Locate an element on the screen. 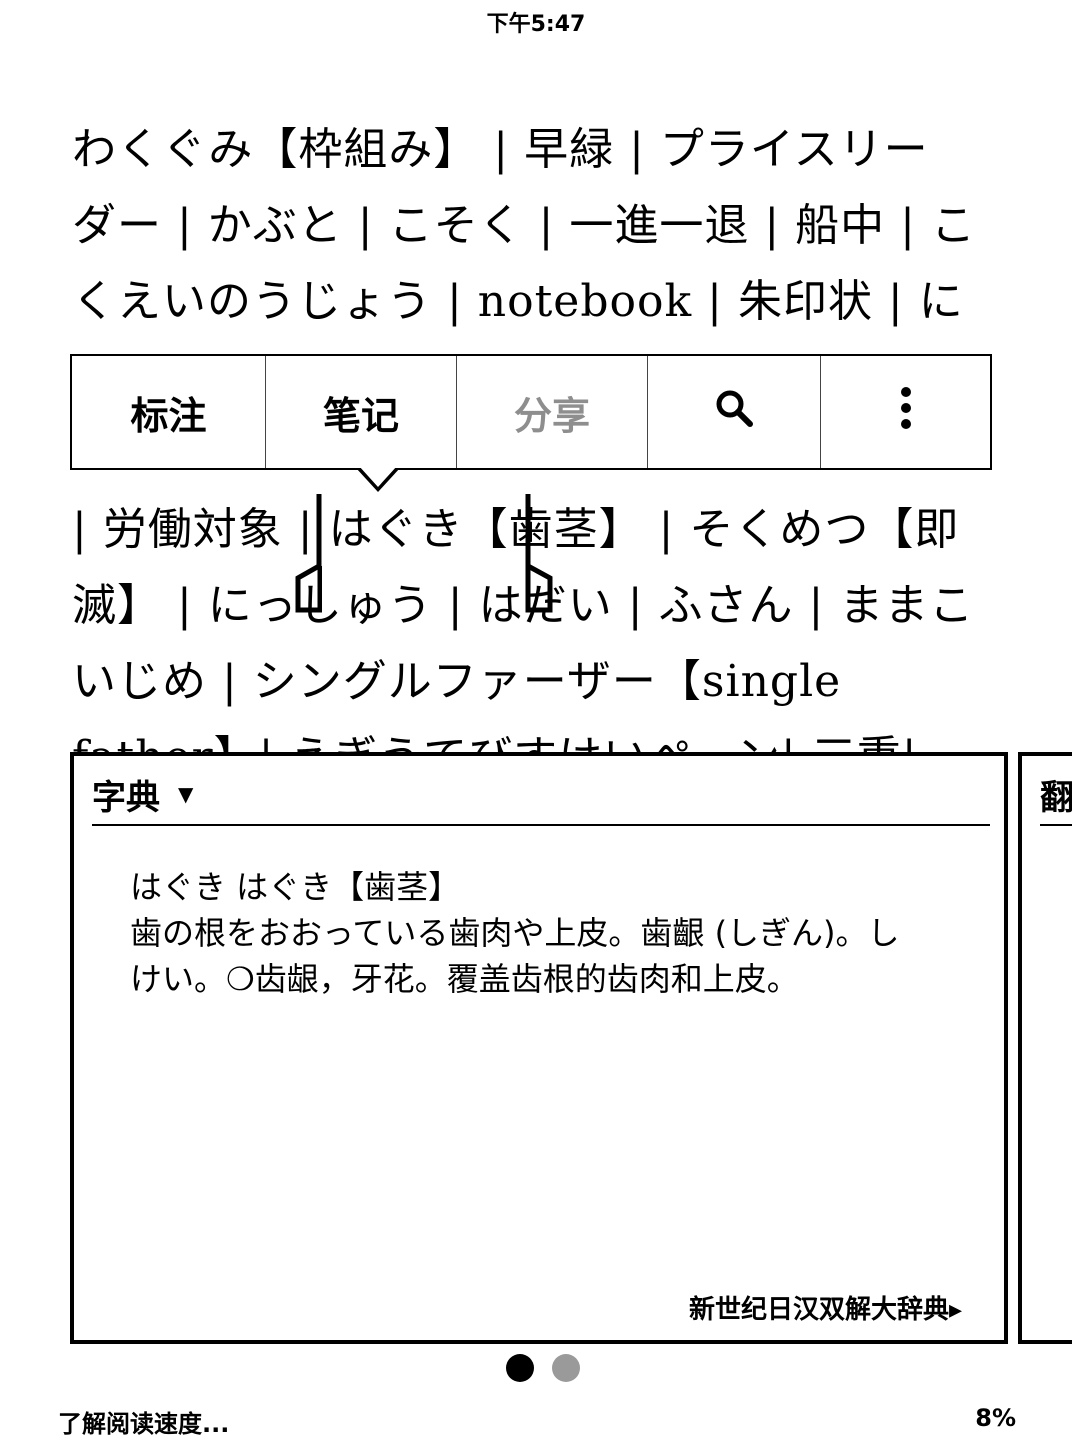  annotate-button: 标注 is located at coordinates (169, 412).